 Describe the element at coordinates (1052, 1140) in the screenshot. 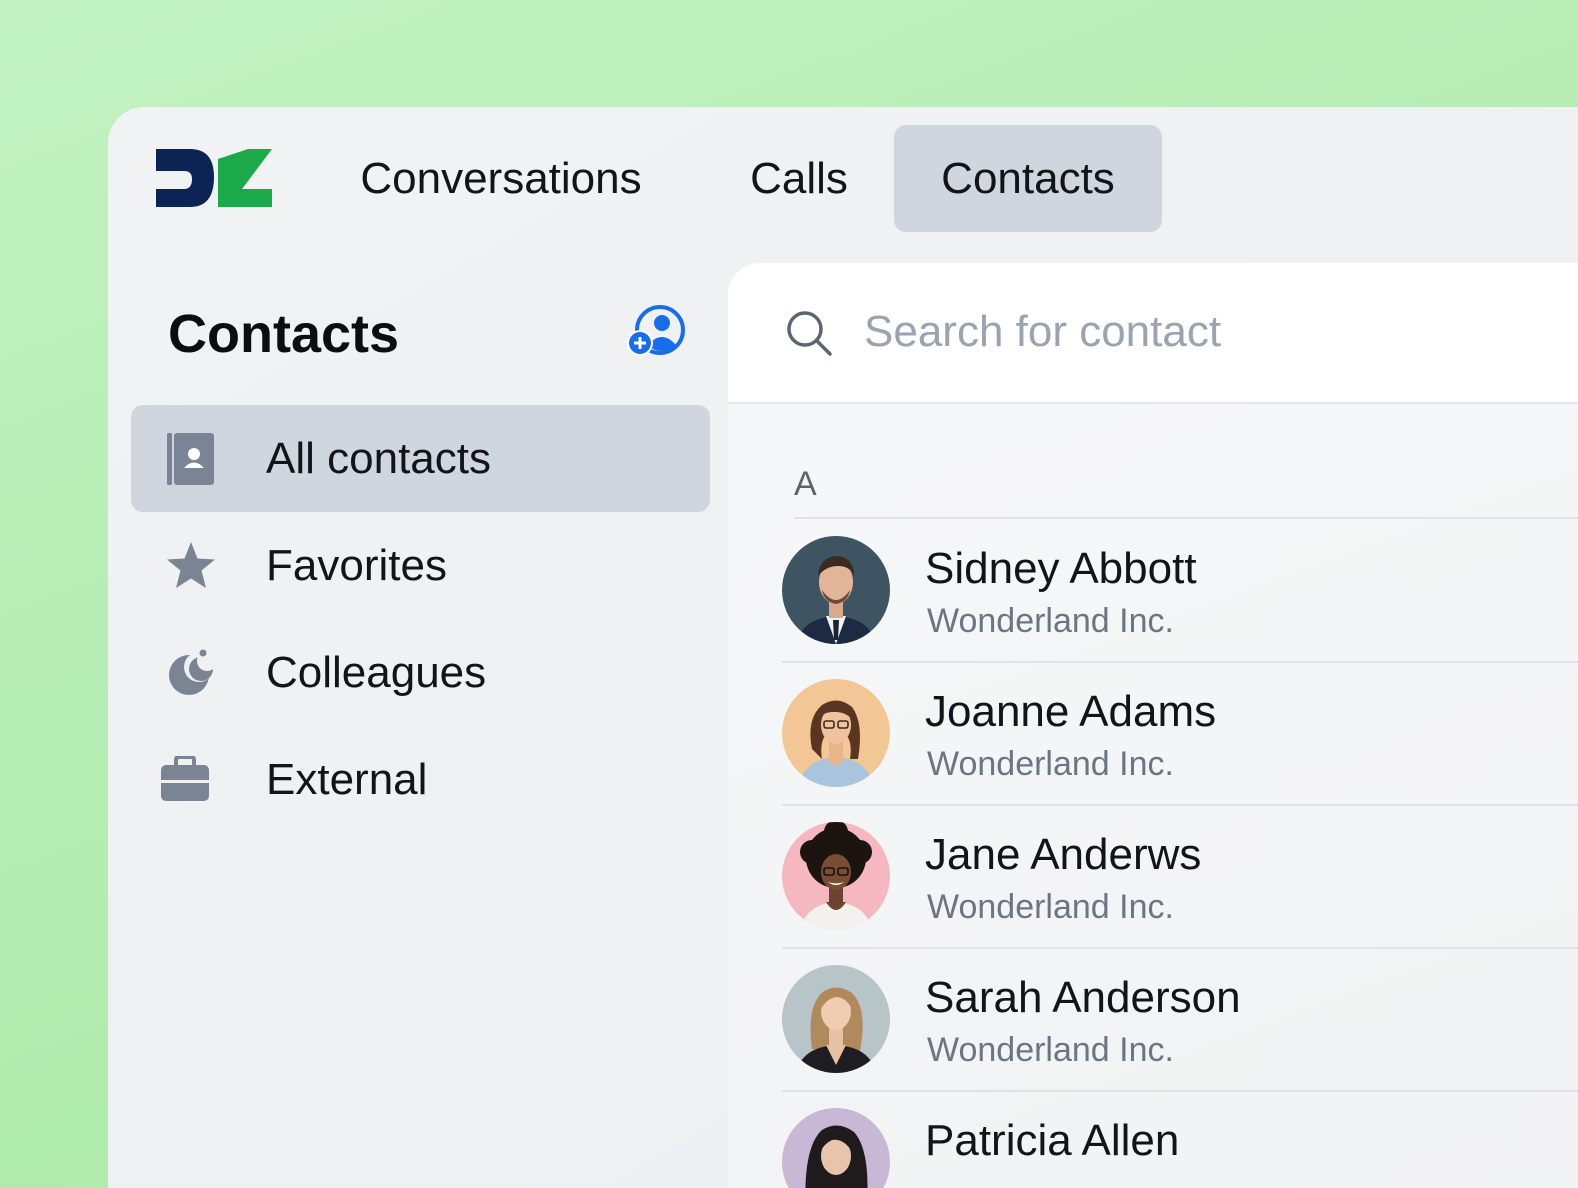

I see `contact-name: Patricia Allen` at that location.